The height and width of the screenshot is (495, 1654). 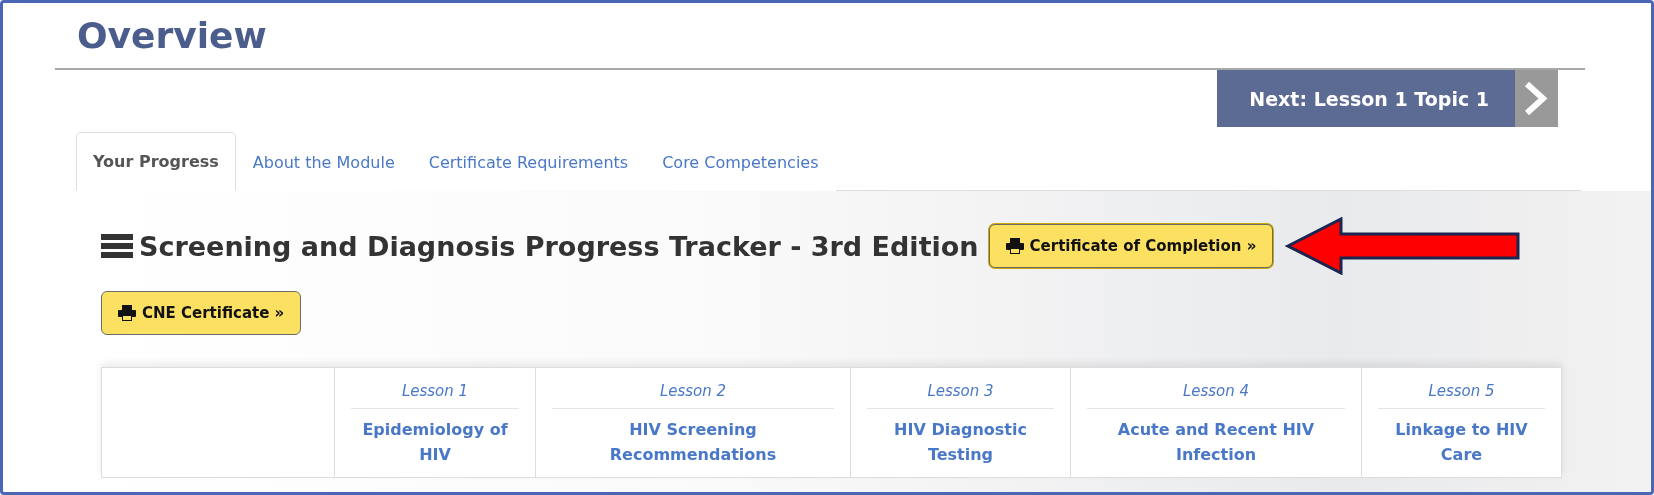 I want to click on lesson-number-link: Lesson 2, so click(x=693, y=395).